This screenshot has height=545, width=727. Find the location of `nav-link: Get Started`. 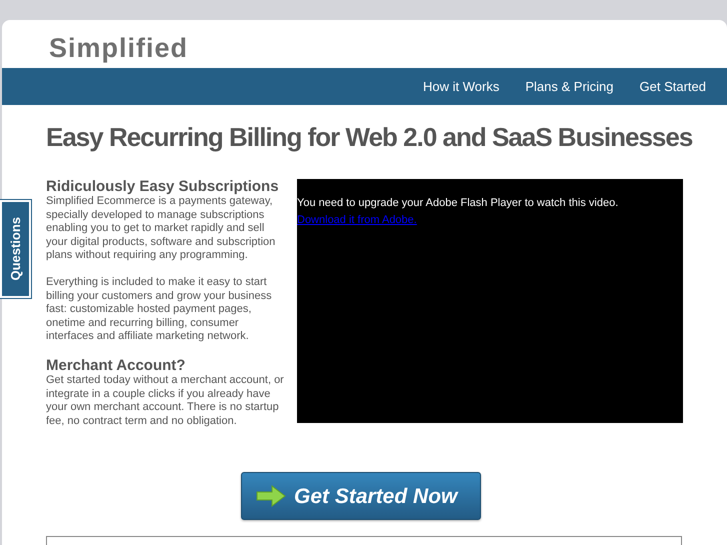

nav-link: Get Started is located at coordinates (672, 86).